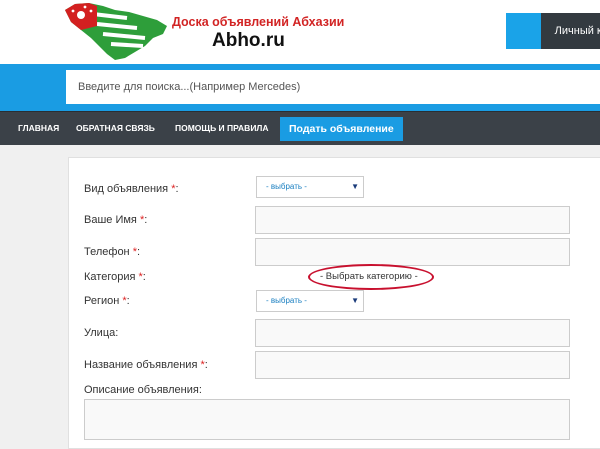 This screenshot has width=600, height=449. Describe the element at coordinates (371, 277) in the screenshot. I see `highlight-ellipse` at that location.